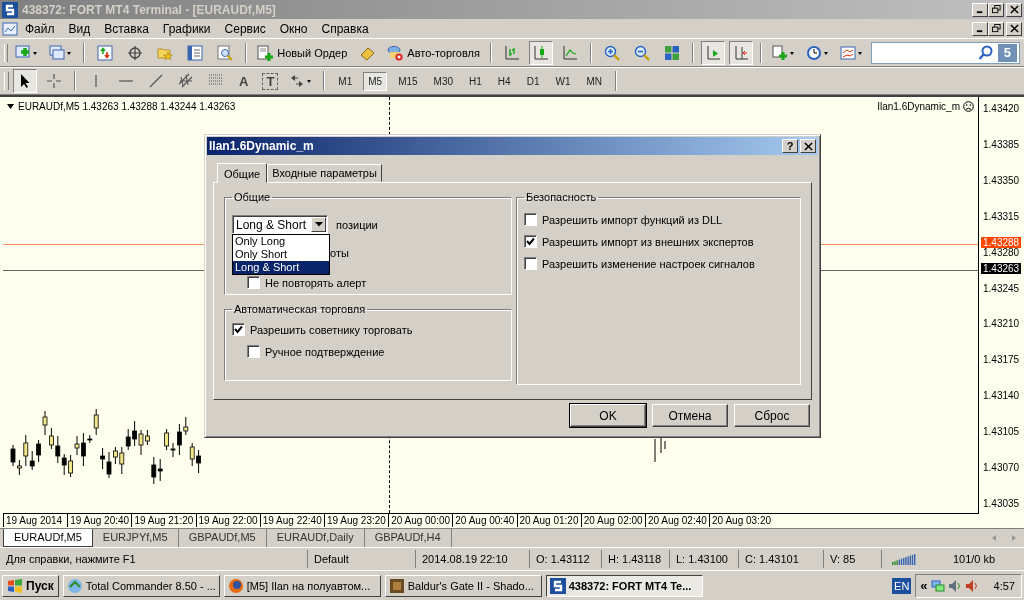 The width and height of the screenshot is (1024, 600). Describe the element at coordinates (563, 81) in the screenshot. I see `timeframe-button: W1` at that location.